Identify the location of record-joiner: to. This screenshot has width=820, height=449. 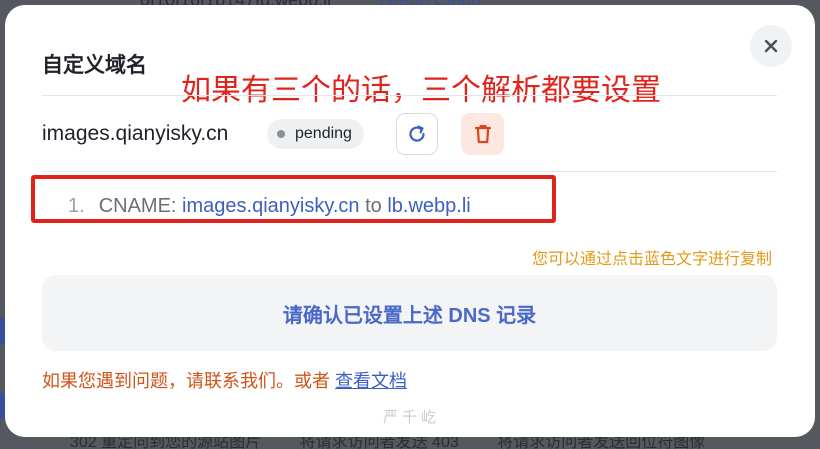
(373, 206).